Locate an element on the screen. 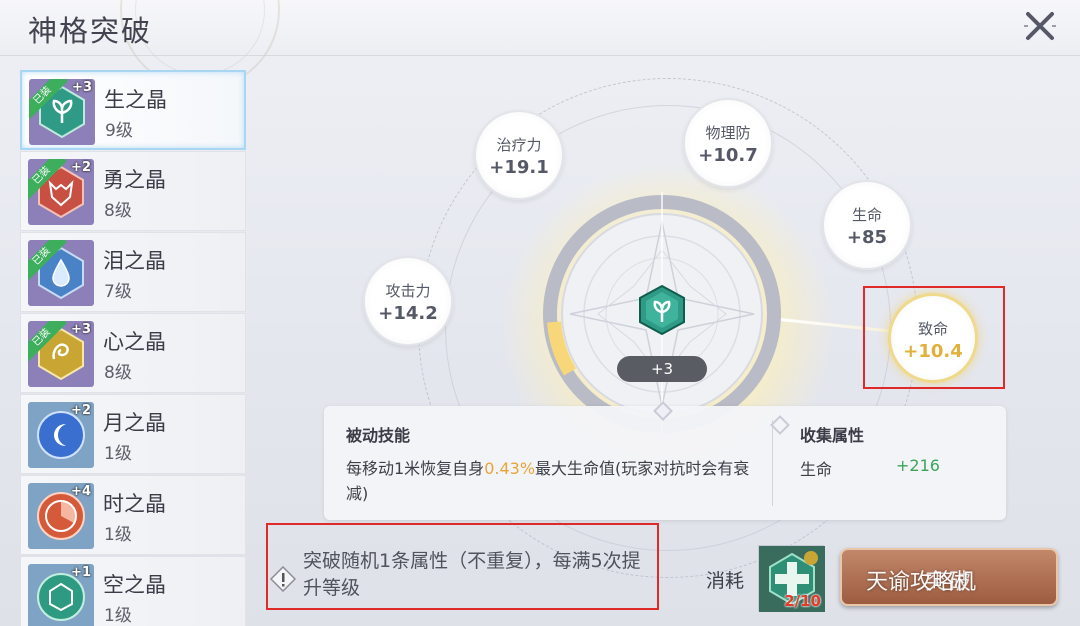 This screenshot has height=626, width=1080. collect-attr-title: 收集属性 is located at coordinates (832, 435).